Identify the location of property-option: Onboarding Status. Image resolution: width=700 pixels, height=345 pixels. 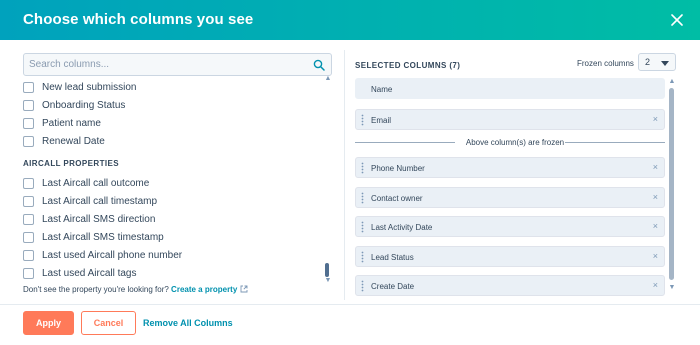
(74, 105).